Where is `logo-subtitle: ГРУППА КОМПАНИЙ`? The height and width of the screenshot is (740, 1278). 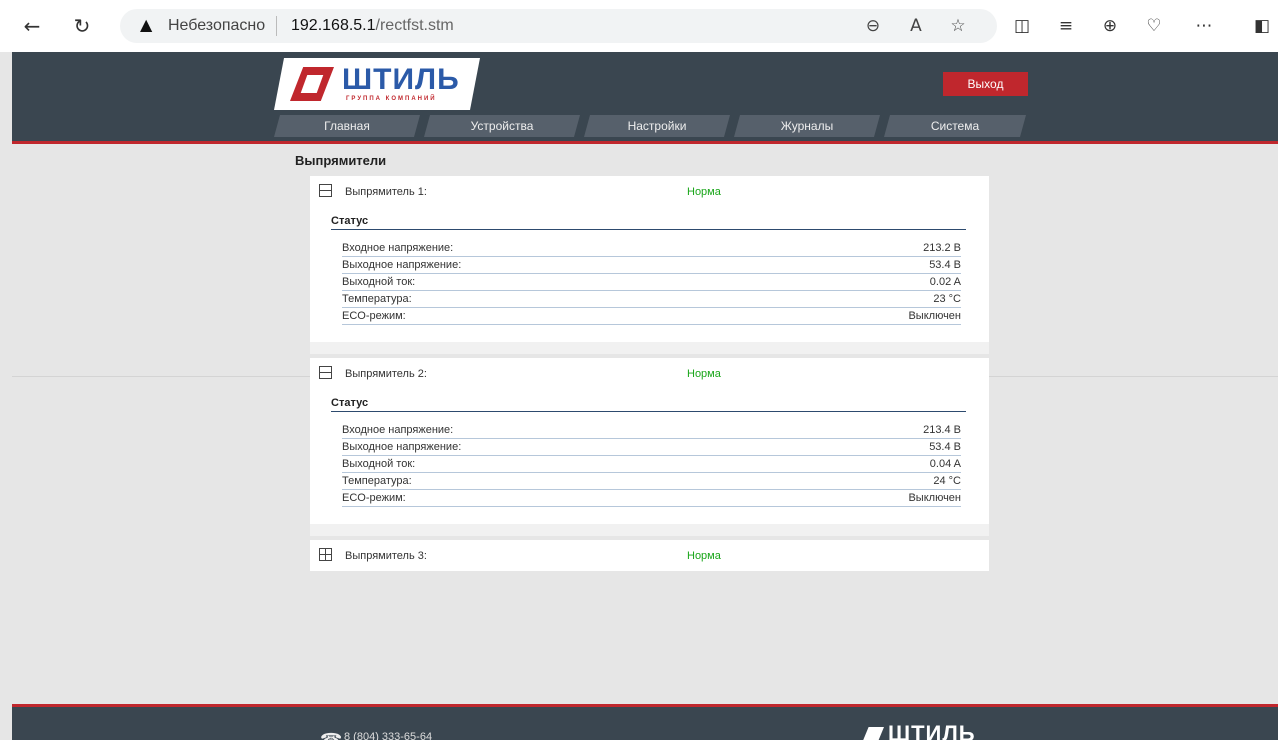
logo-subtitle: ГРУППА КОМПАНИЙ is located at coordinates (391, 99).